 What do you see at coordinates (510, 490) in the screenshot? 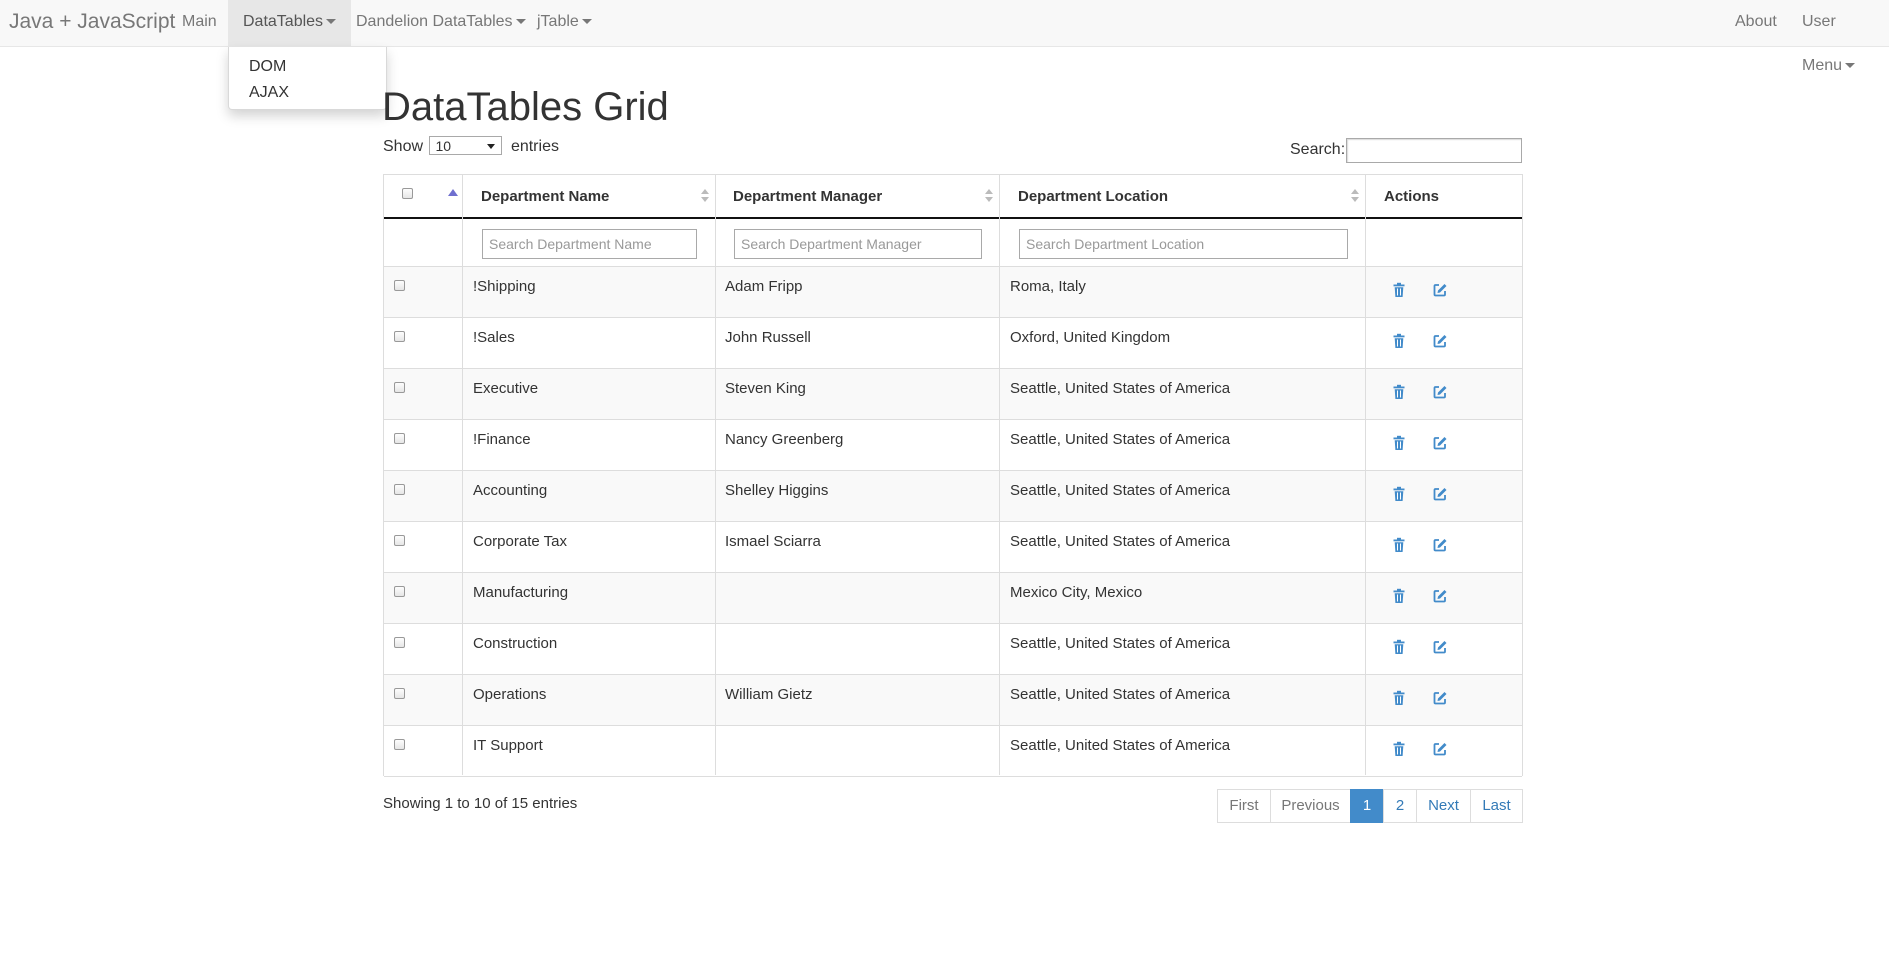
I see `cell-department-name: Accounting` at bounding box center [510, 490].